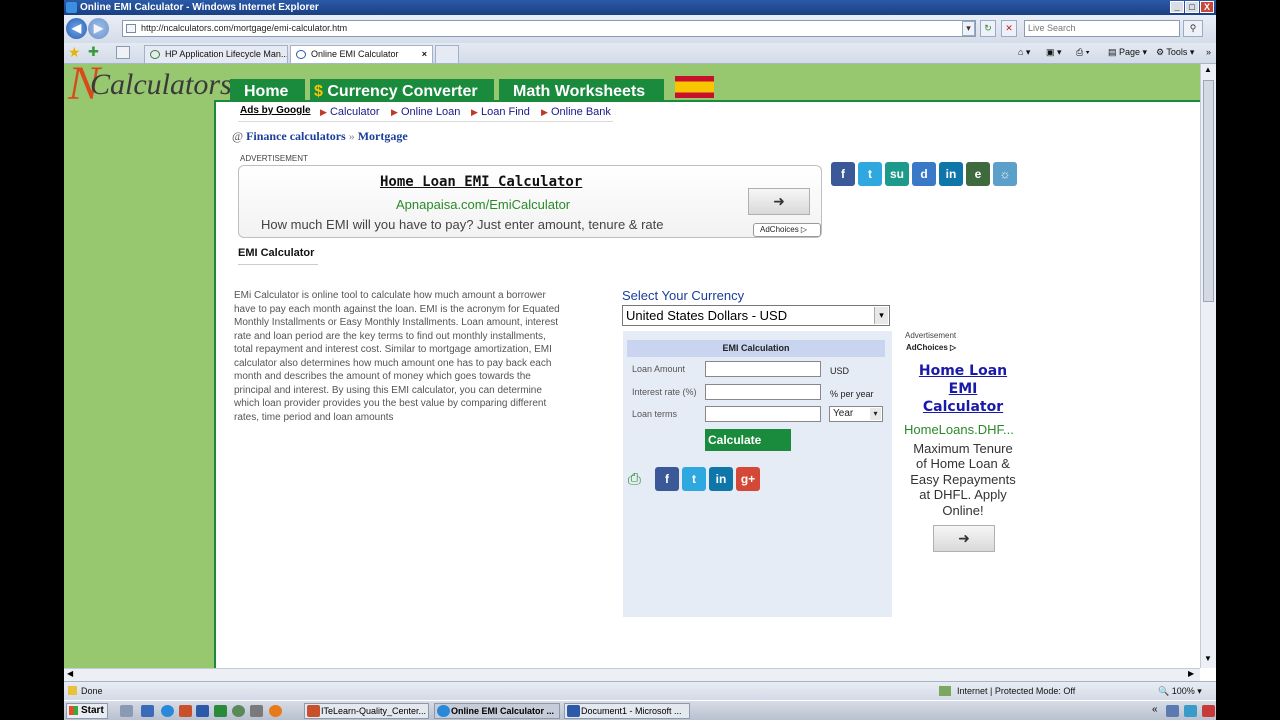  I want to click on terms-dropdown-icon: ▾, so click(875, 414).